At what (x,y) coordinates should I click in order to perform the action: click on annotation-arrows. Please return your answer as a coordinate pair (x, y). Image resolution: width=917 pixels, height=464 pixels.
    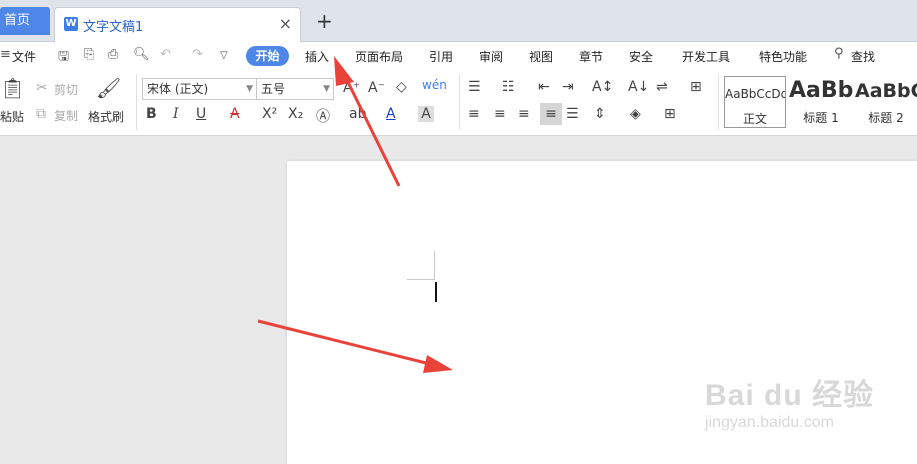
    Looking at the image, I should click on (355, 214).